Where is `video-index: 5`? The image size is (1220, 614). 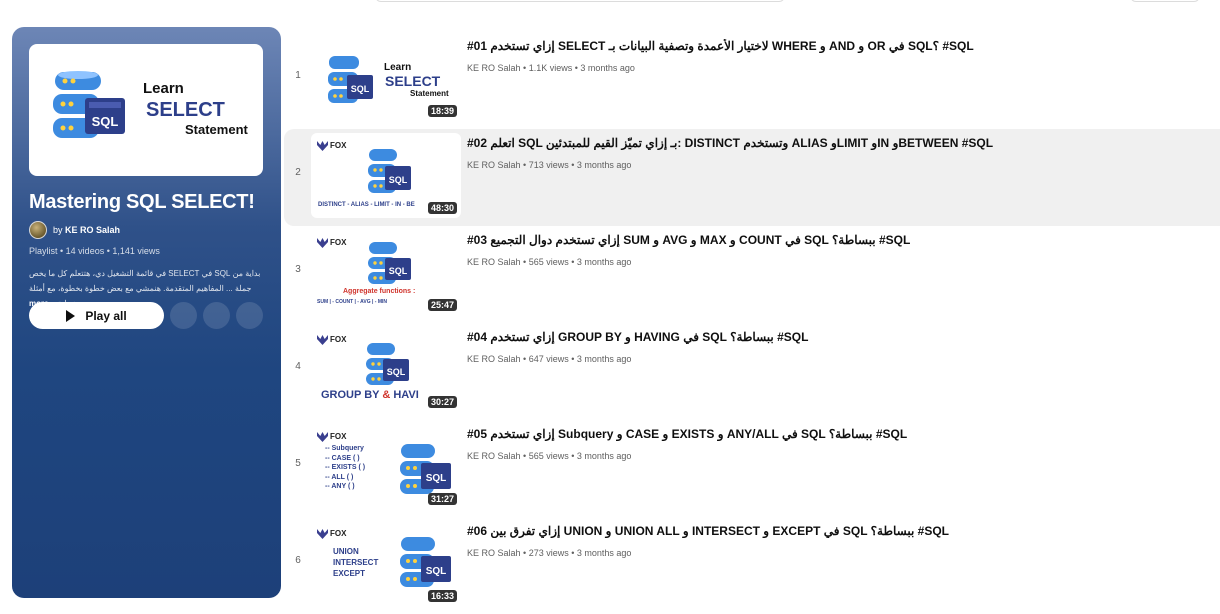 video-index: 5 is located at coordinates (298, 463).